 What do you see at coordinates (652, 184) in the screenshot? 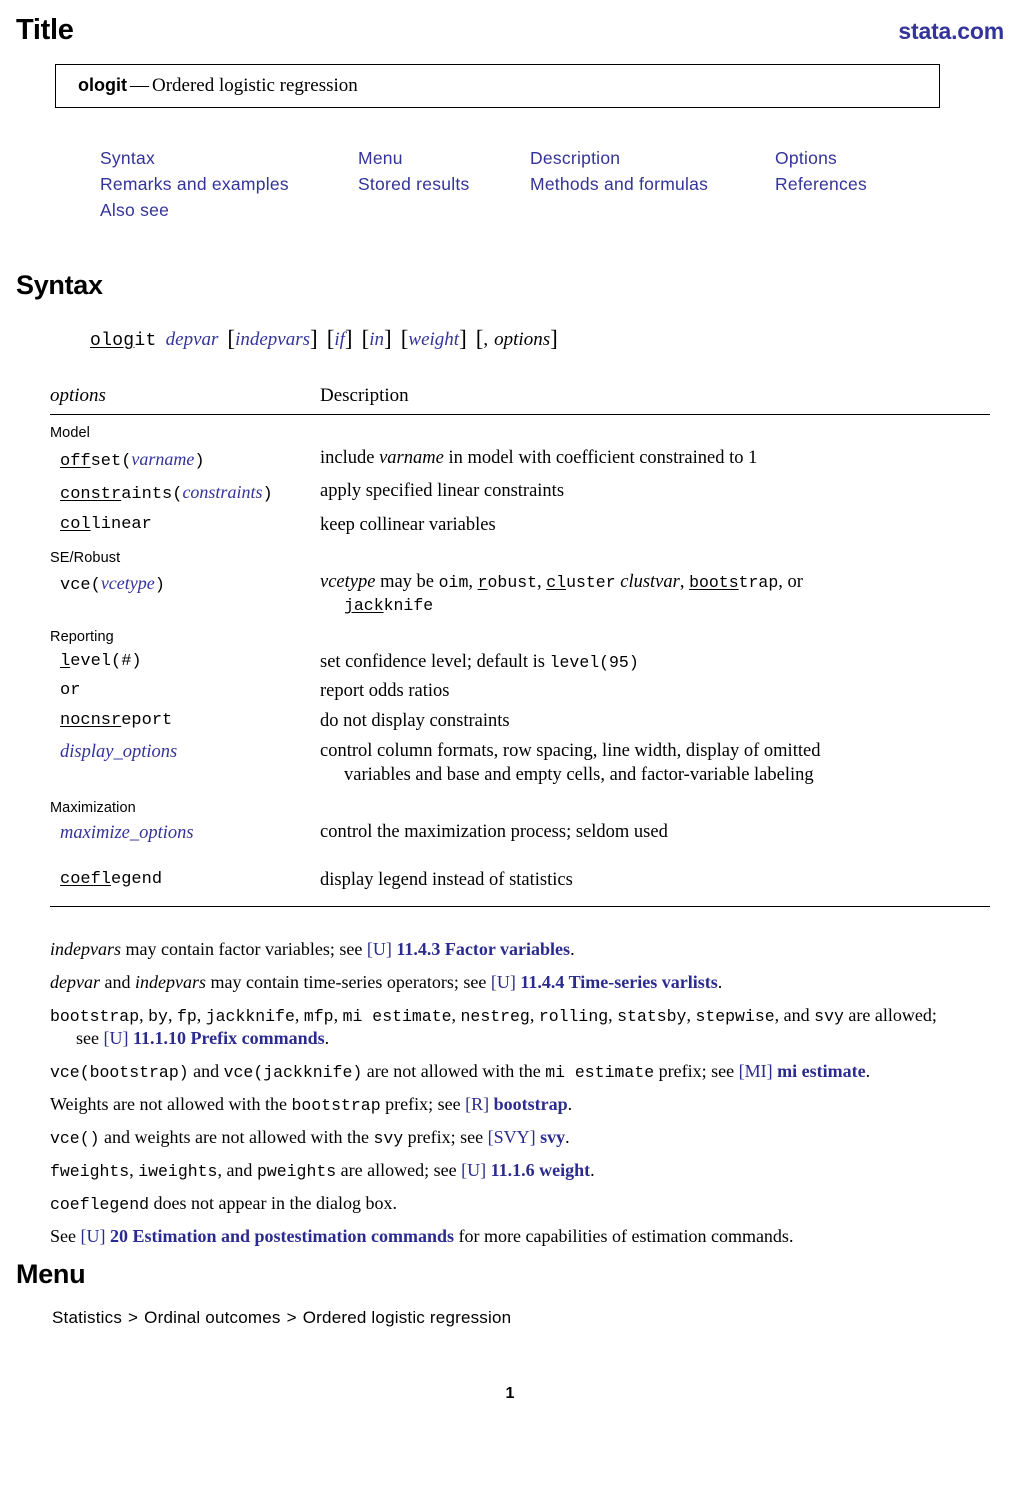
I see `toc-link-methods-and-formulas: Methods and formulas` at bounding box center [652, 184].